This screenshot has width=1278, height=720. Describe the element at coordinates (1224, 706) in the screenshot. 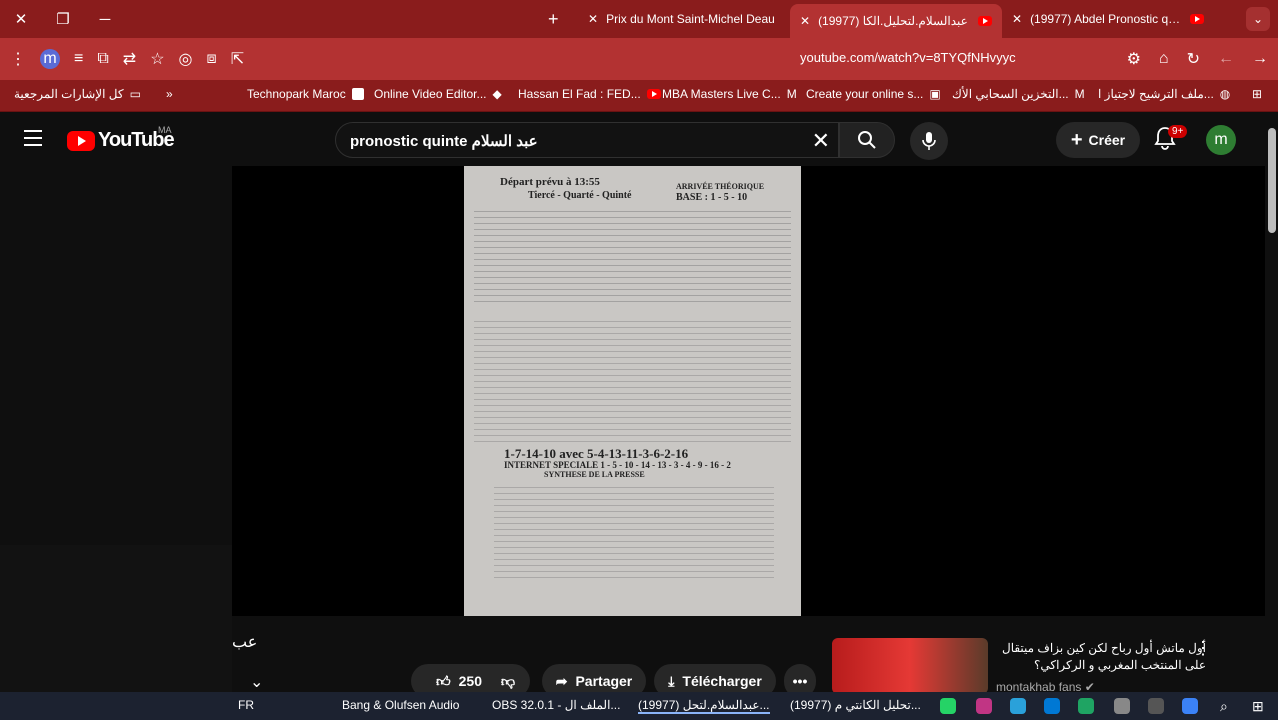

I see `search-taskbar-icon: ⌕` at that location.